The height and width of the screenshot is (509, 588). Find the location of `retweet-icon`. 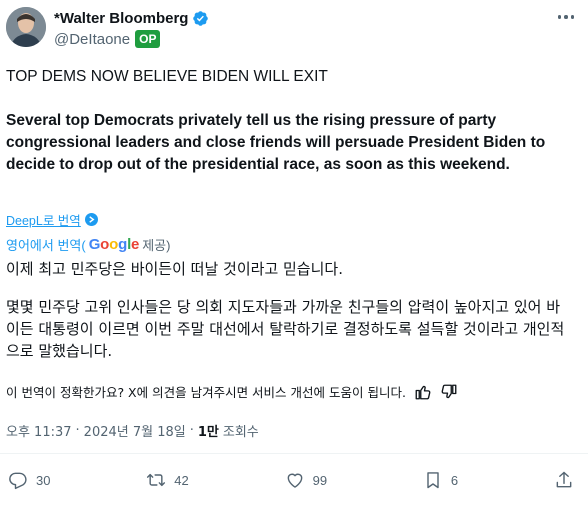

retweet-icon is located at coordinates (156, 480).